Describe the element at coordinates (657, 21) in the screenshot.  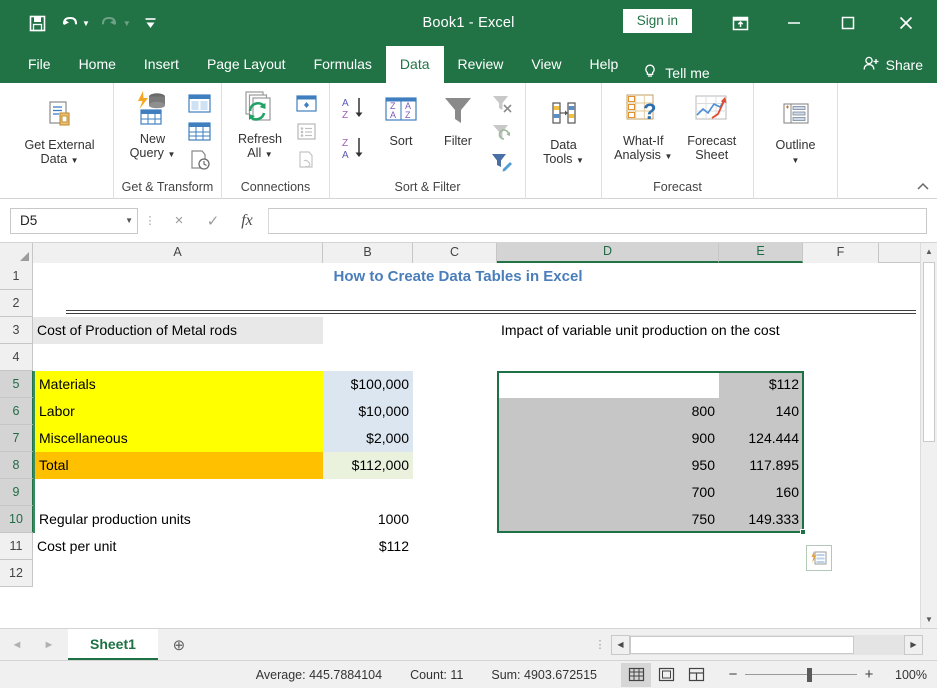
I see `sign-in-button: Sign in` at that location.